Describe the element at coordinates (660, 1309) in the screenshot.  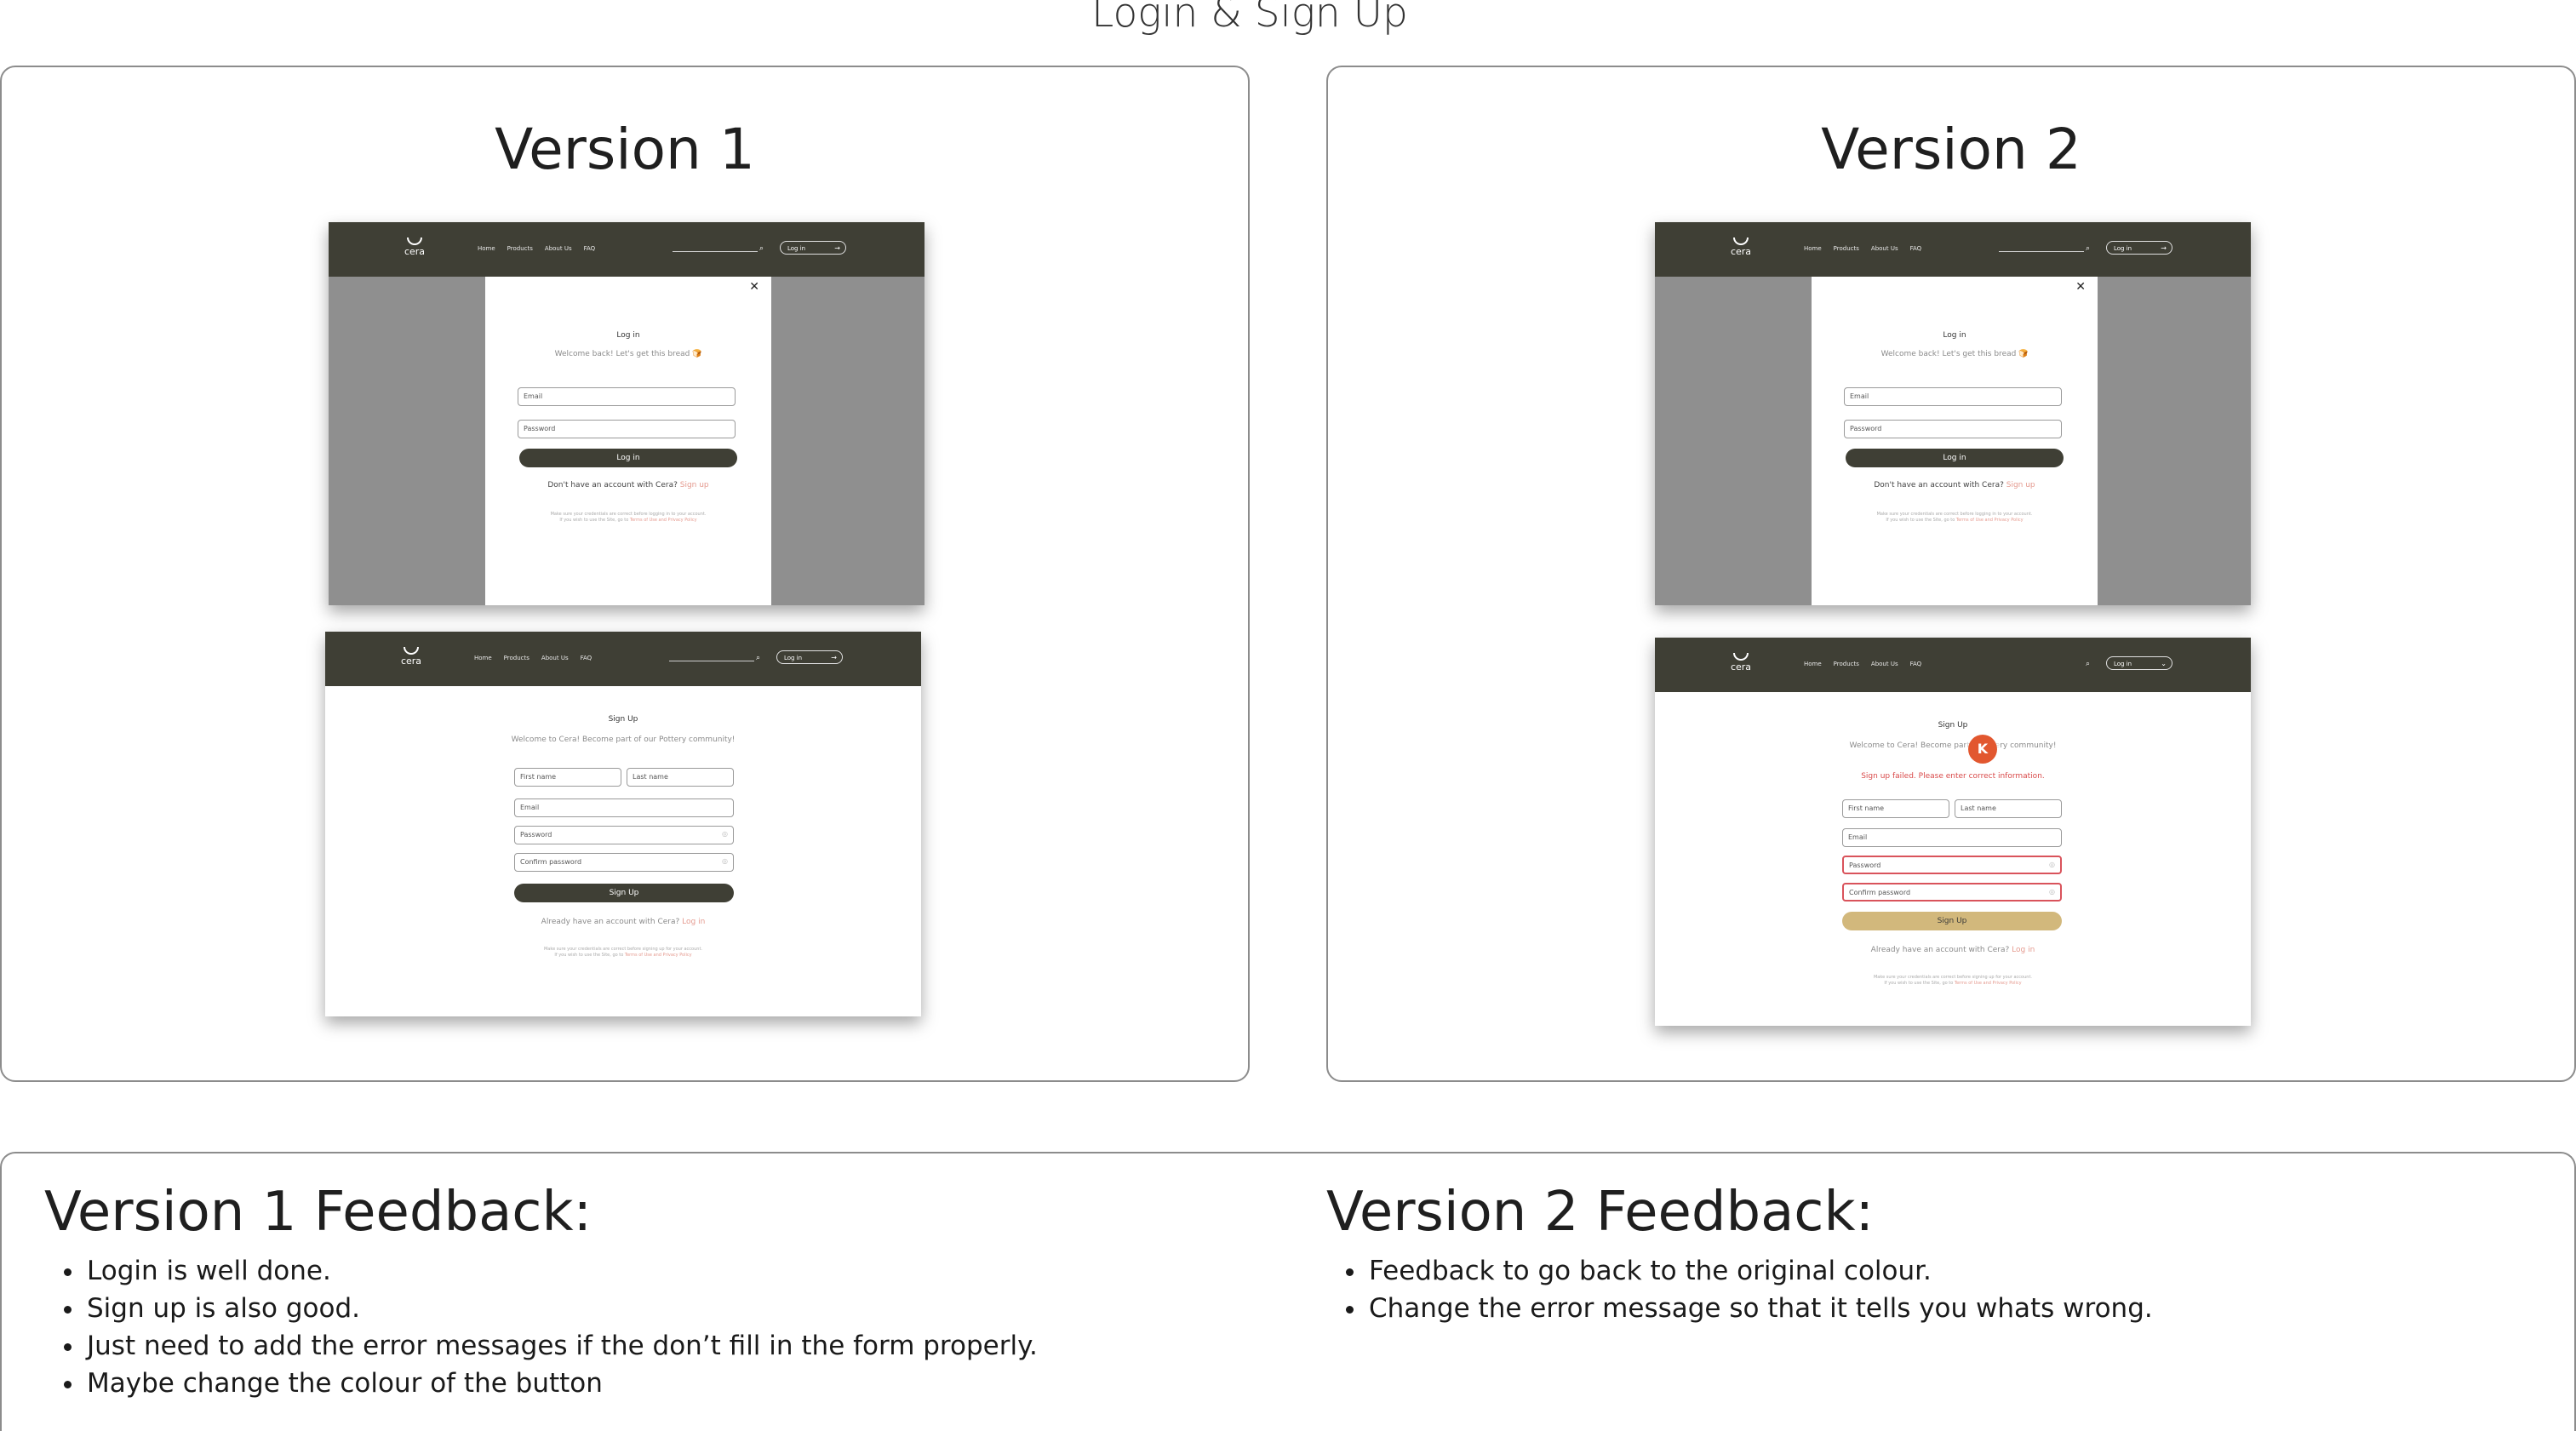
I see `feedback-item: Sign up is also good.` at that location.